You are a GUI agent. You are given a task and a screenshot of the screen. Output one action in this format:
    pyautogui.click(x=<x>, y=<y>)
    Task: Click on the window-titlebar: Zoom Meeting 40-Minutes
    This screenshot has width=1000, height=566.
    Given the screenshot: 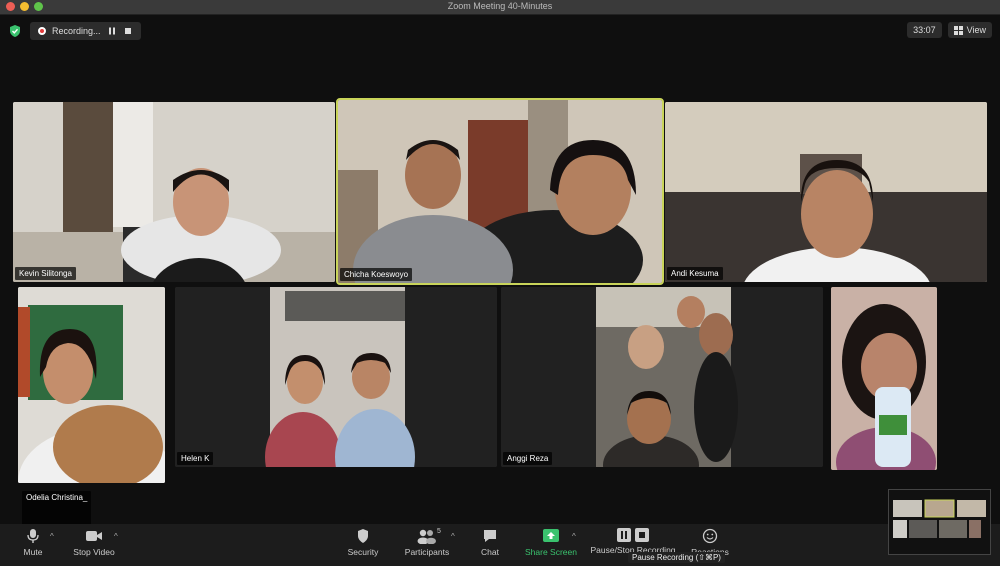 What is the action you would take?
    pyautogui.click(x=500, y=7)
    